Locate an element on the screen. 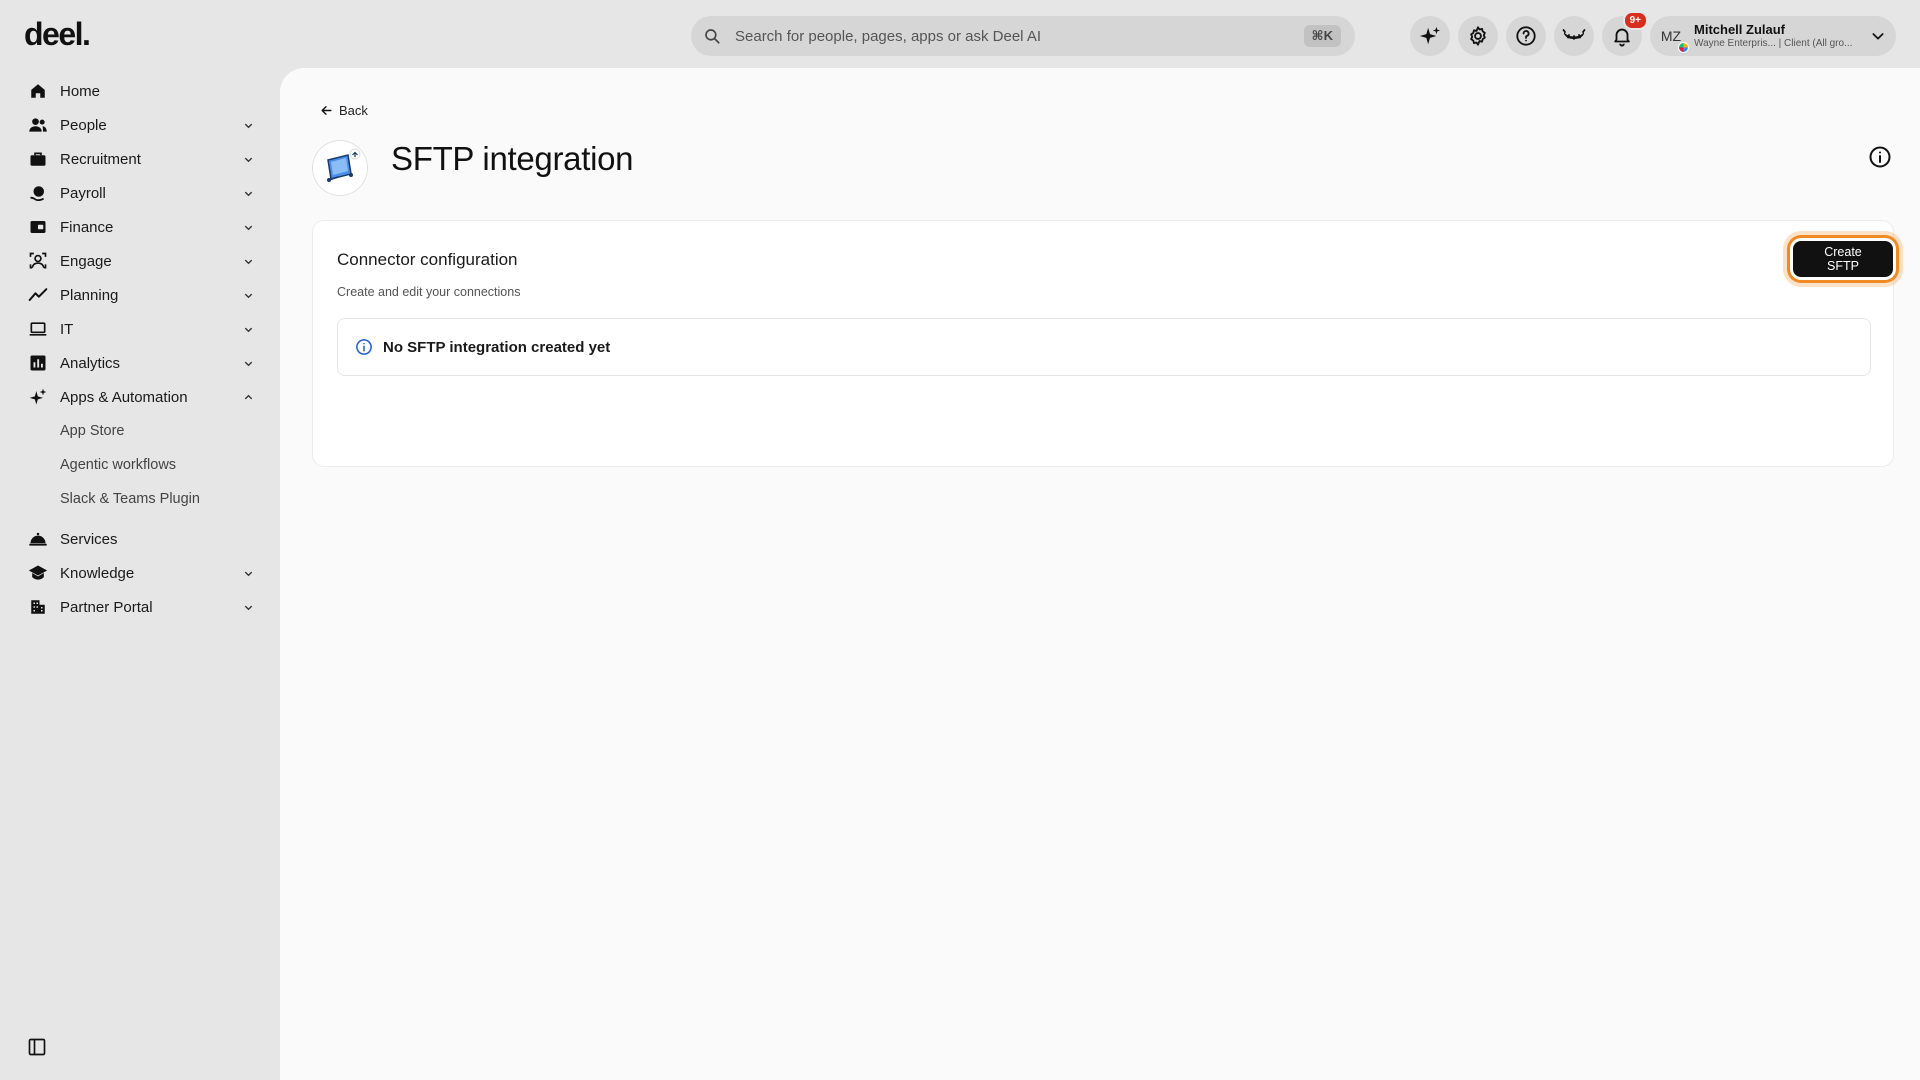  chevron-up-icon is located at coordinates (248, 396).